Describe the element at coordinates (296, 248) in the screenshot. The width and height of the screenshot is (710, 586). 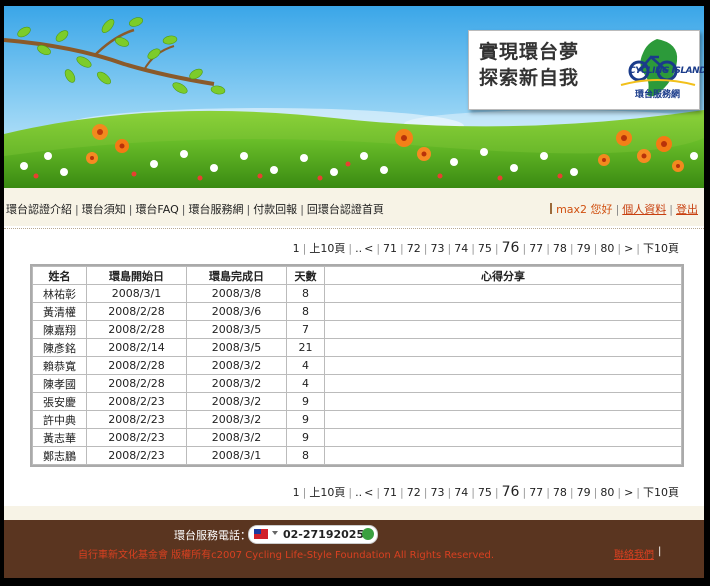
I see `pager-top-page-first: 1` at that location.